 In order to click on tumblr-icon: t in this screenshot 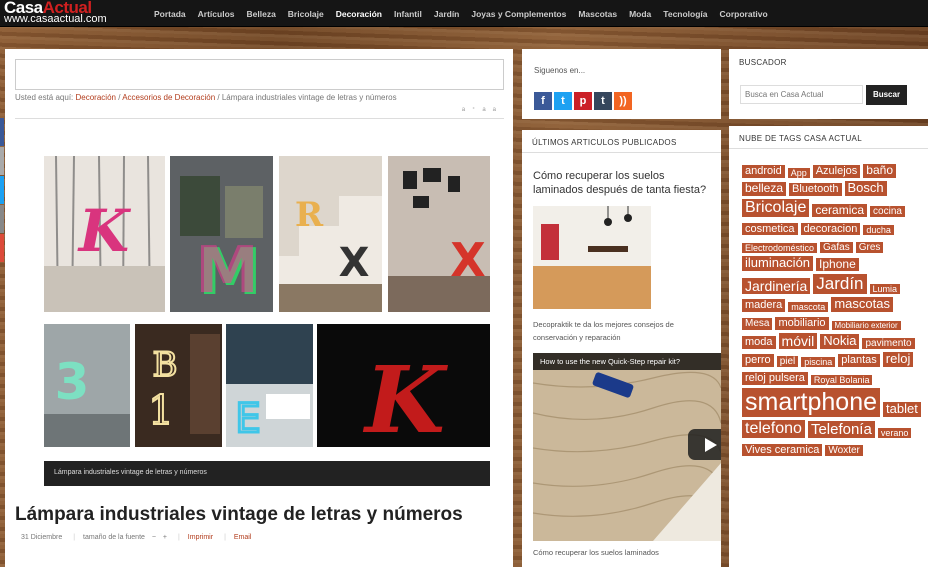, I will do `click(603, 101)`.